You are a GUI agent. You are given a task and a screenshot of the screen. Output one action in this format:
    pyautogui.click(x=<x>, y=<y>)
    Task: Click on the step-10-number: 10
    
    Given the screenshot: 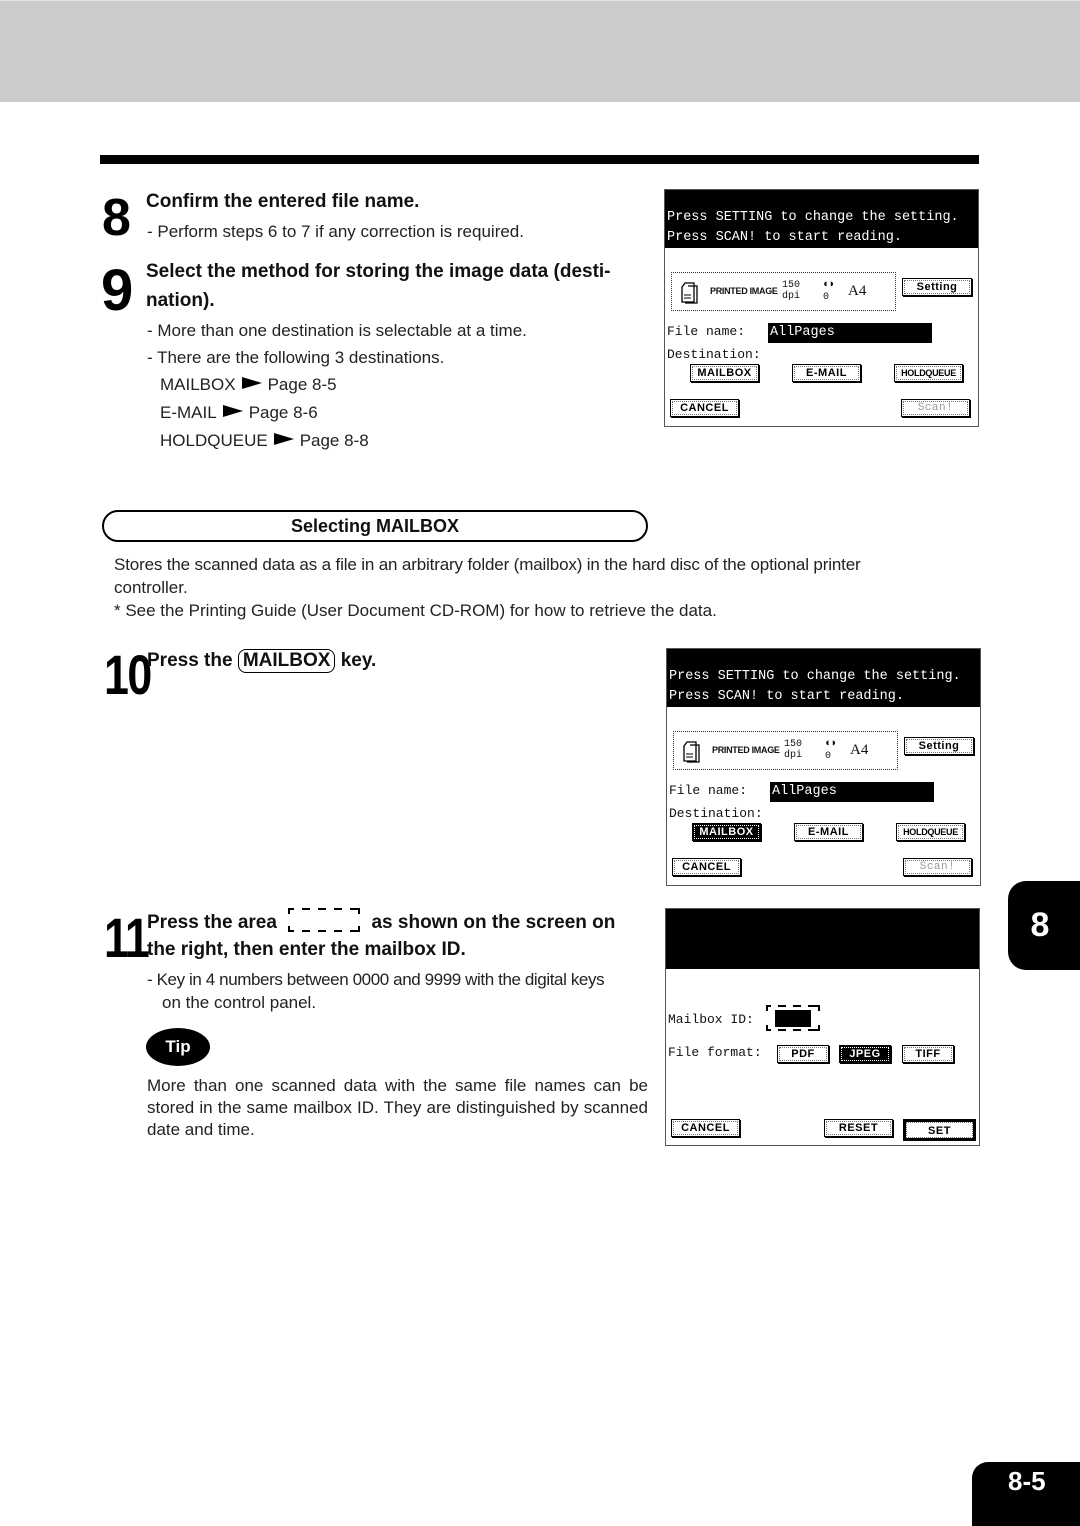 What is the action you would take?
    pyautogui.click(x=128, y=674)
    